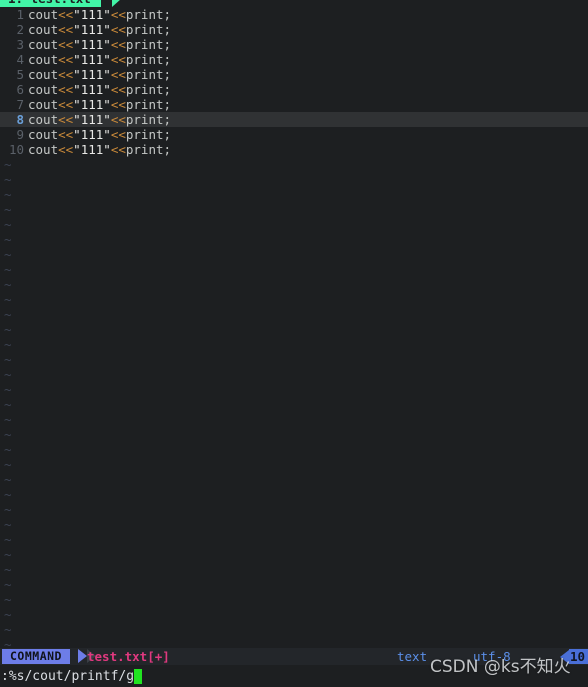  Describe the element at coordinates (294, 676) in the screenshot. I see `command-line: :%s/cout/printf/g` at that location.